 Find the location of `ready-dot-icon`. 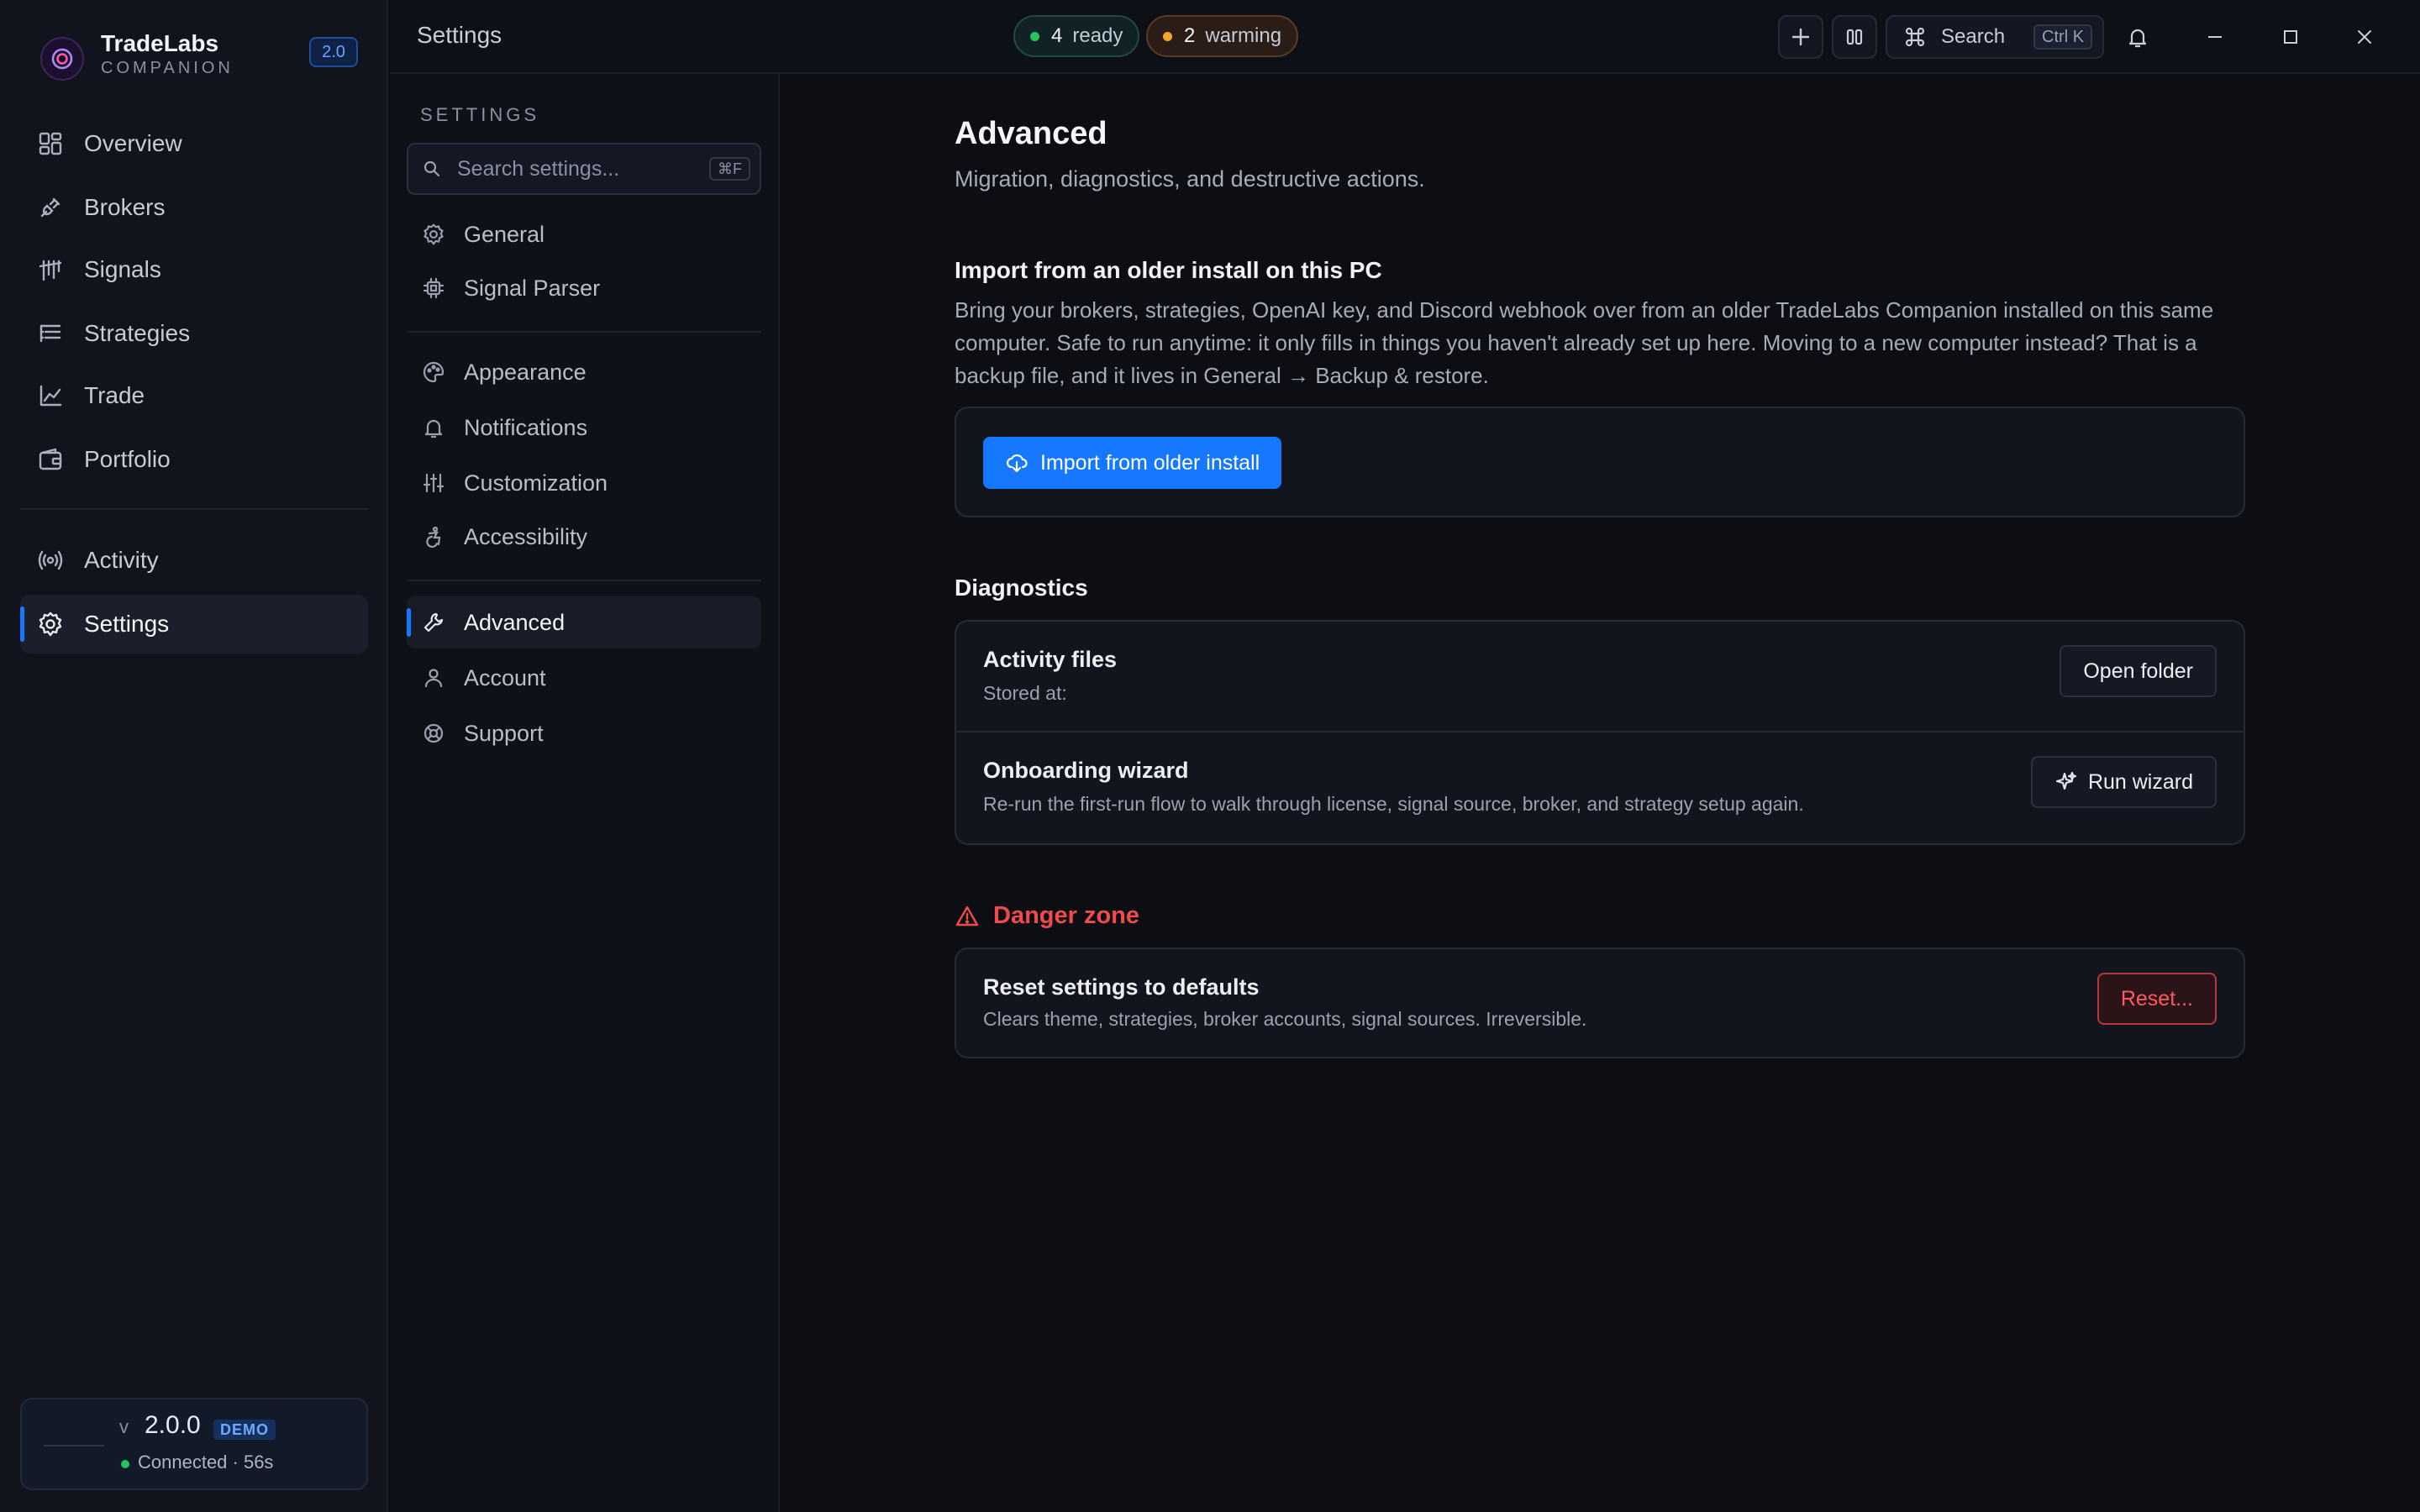

ready-dot-icon is located at coordinates (1034, 36).